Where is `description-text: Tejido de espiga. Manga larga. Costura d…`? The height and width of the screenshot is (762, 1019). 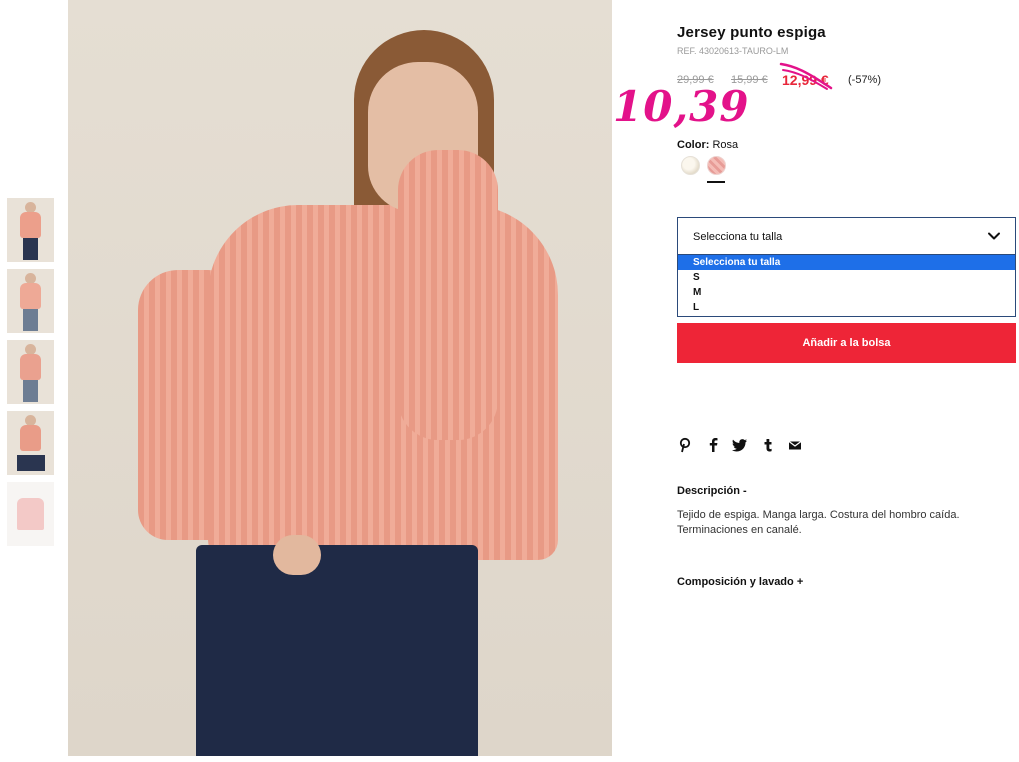 description-text: Tejido de espiga. Manga larga. Costura d… is located at coordinates (818, 522).